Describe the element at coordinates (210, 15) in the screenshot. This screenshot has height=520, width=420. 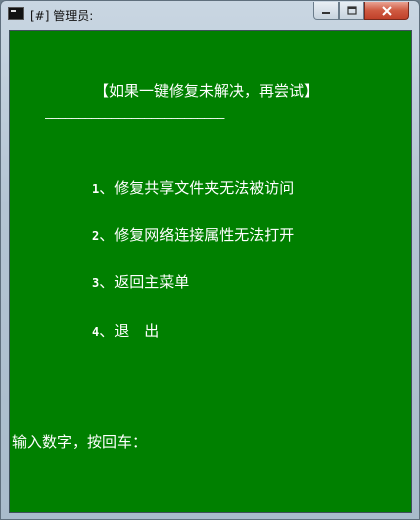
I see `title-bar: [#] 管理员:` at that location.